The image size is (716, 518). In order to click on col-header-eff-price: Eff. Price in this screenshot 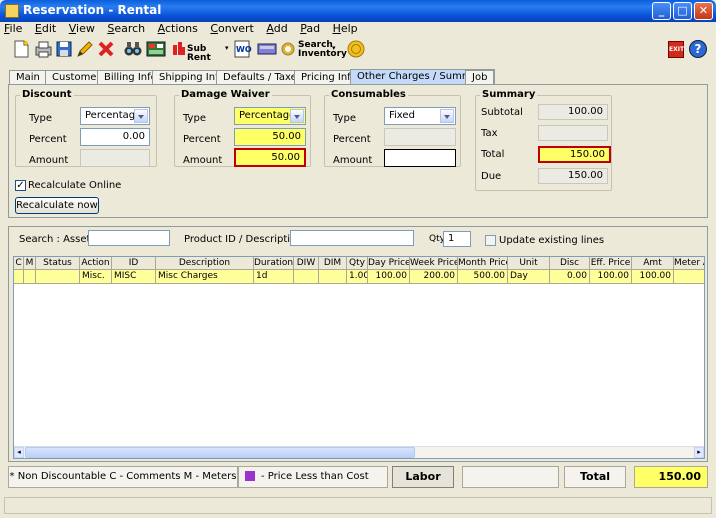, I will do `click(611, 263)`.